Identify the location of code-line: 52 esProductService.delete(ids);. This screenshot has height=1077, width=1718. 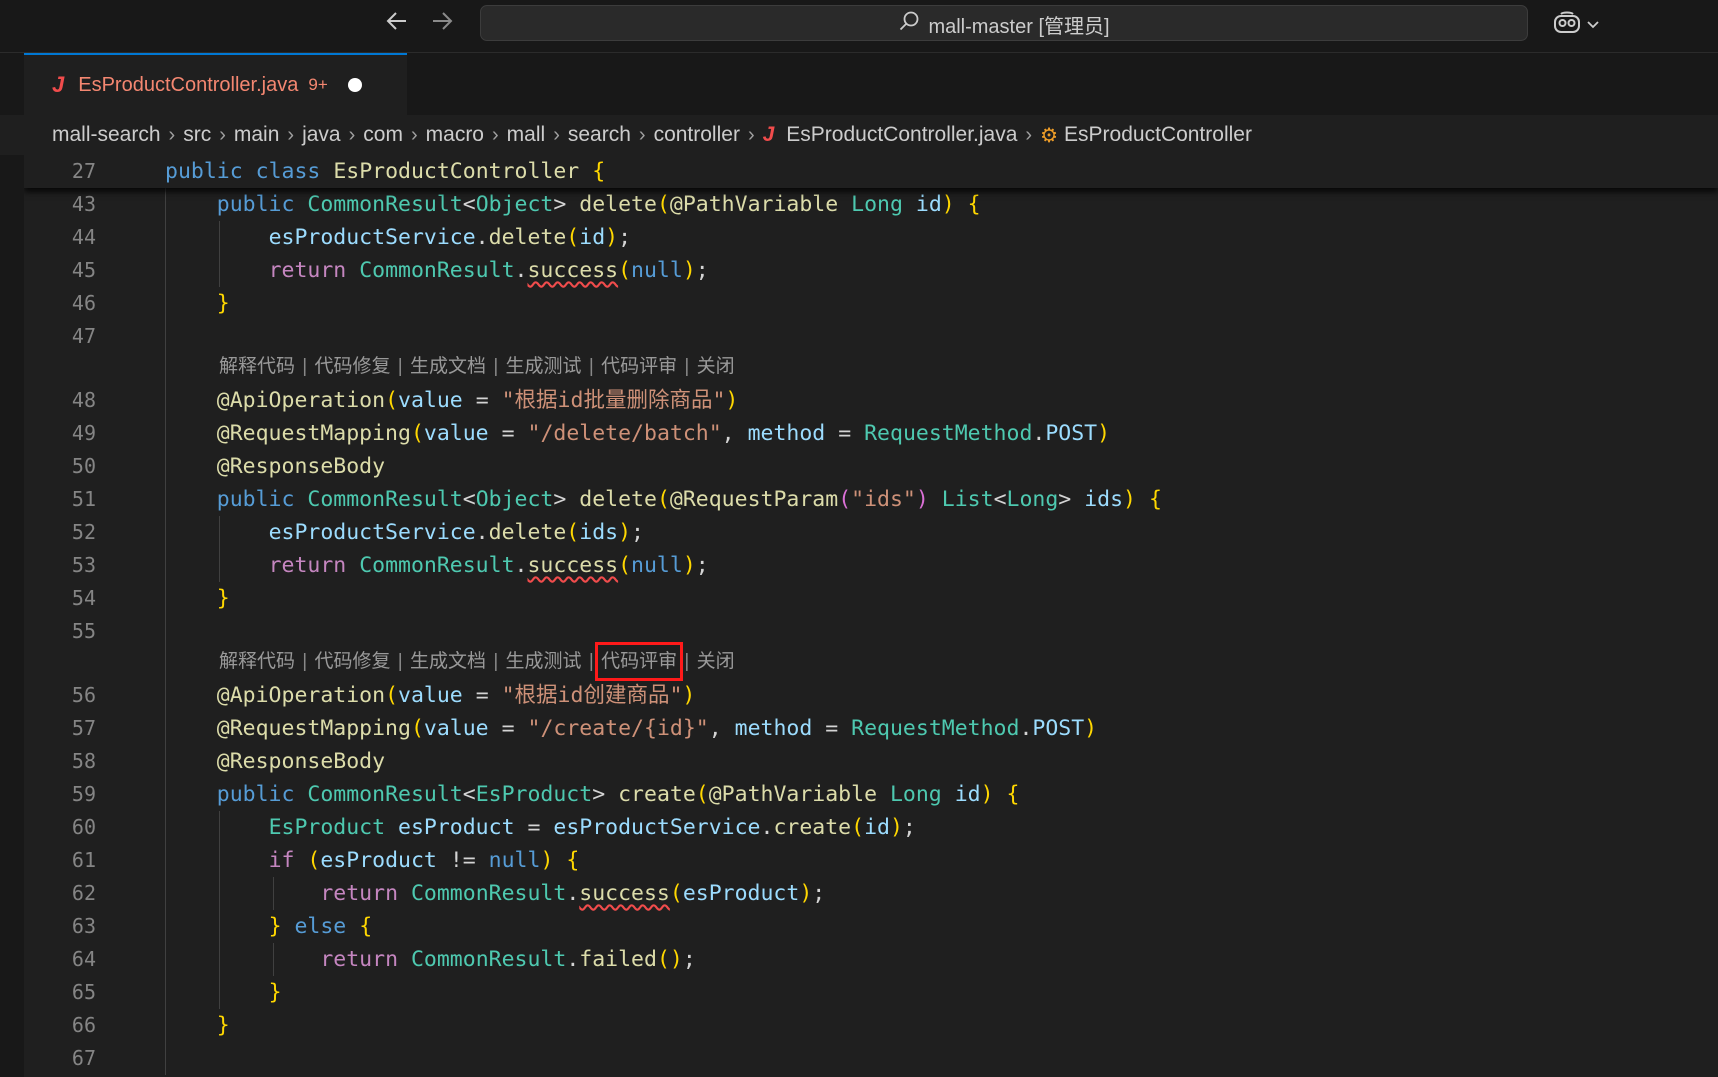
(871, 532).